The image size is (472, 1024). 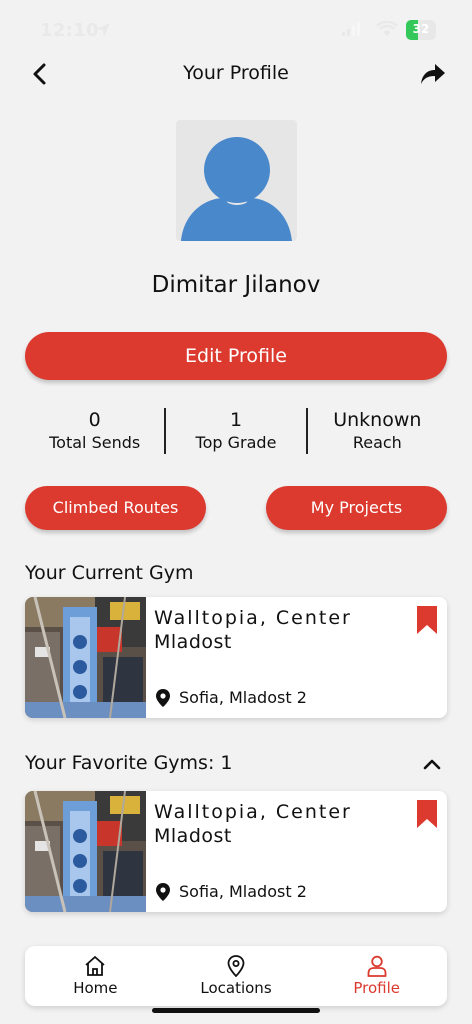 I want to click on edit-profile-button: Edit Profile, so click(x=236, y=356).